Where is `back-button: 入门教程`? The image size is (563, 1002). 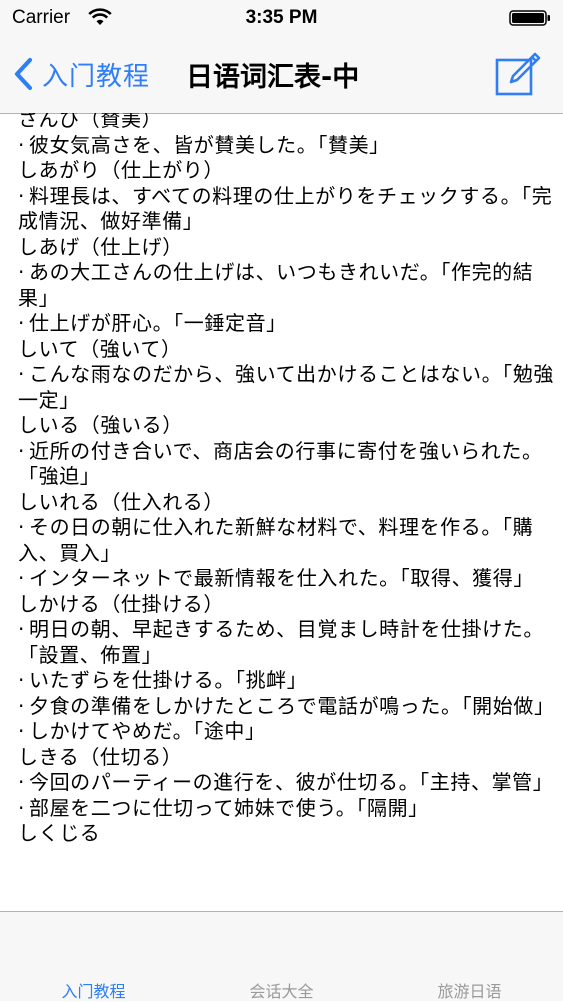
back-button: 入门教程 is located at coordinates (81, 74).